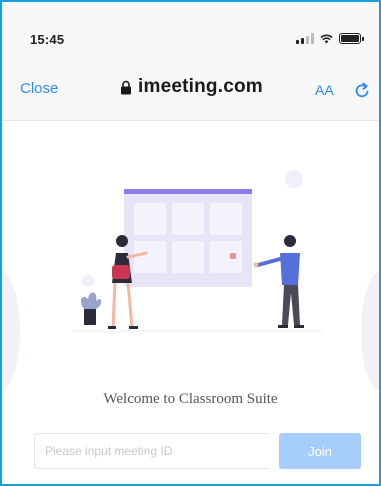  What do you see at coordinates (326, 39) in the screenshot?
I see `wifi-icon` at bounding box center [326, 39].